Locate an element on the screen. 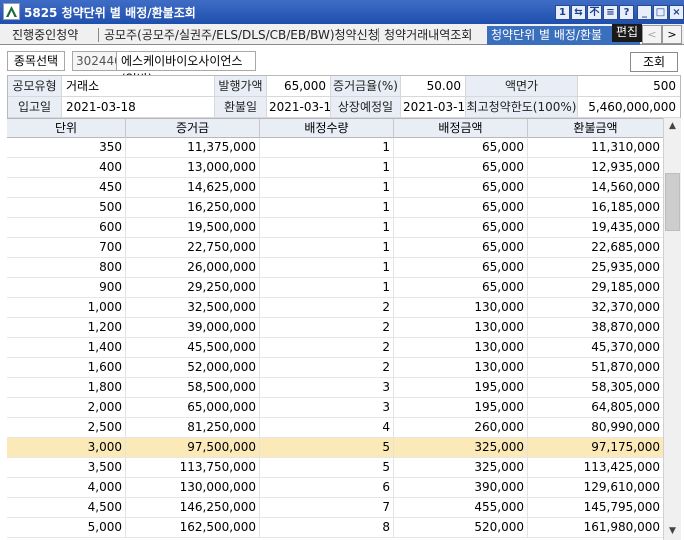  table-row: 2,000 65,000,000 3 195,000 64,805,000 is located at coordinates (335, 408).